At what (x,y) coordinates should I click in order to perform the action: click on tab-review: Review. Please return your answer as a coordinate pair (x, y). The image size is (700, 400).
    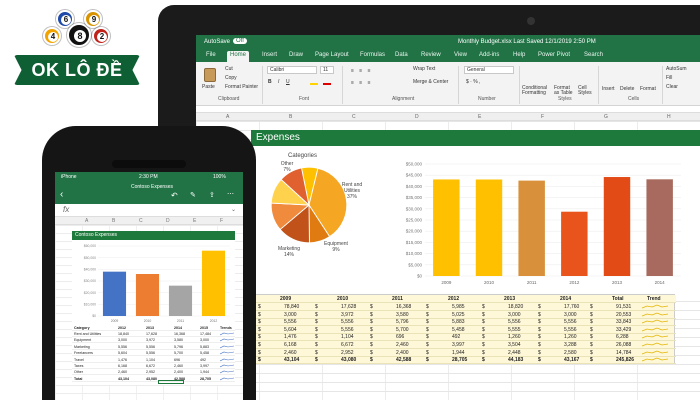
    Looking at the image, I should click on (431, 55).